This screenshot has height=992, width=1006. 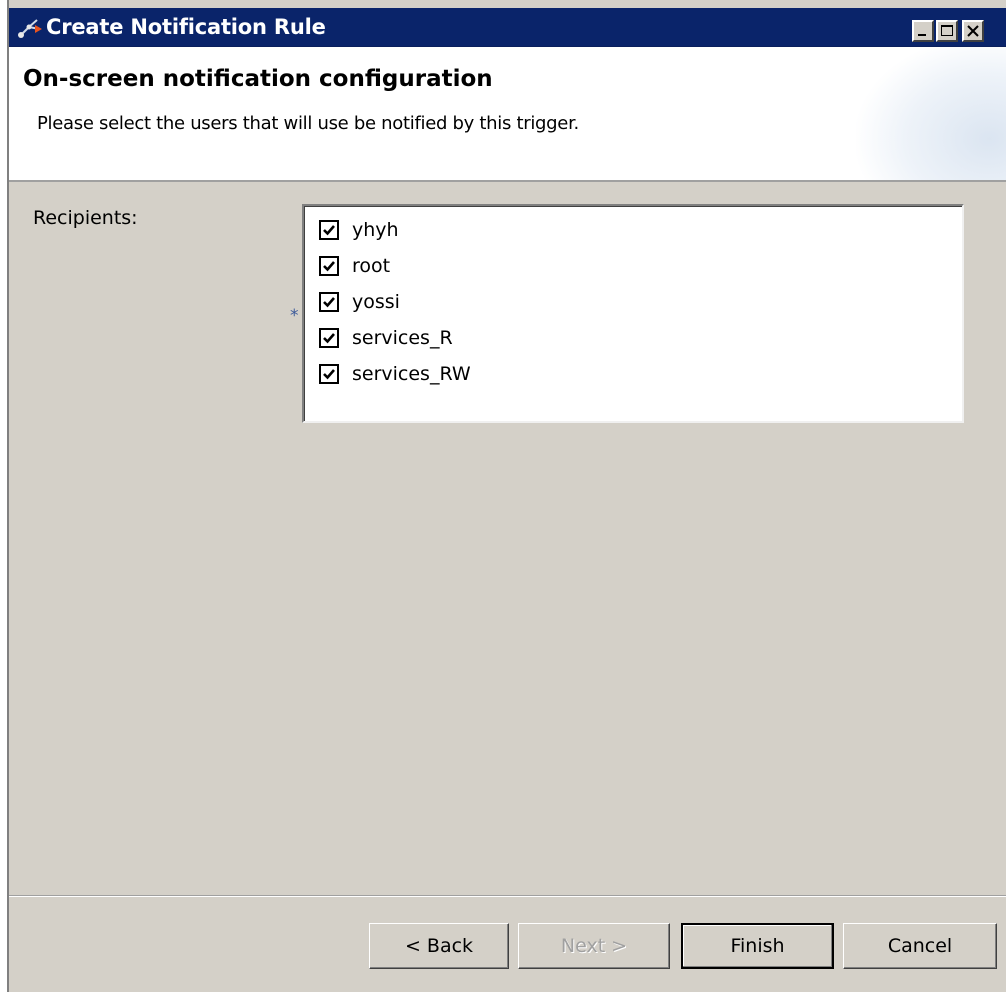 I want to click on next-button: Next >, so click(x=594, y=946).